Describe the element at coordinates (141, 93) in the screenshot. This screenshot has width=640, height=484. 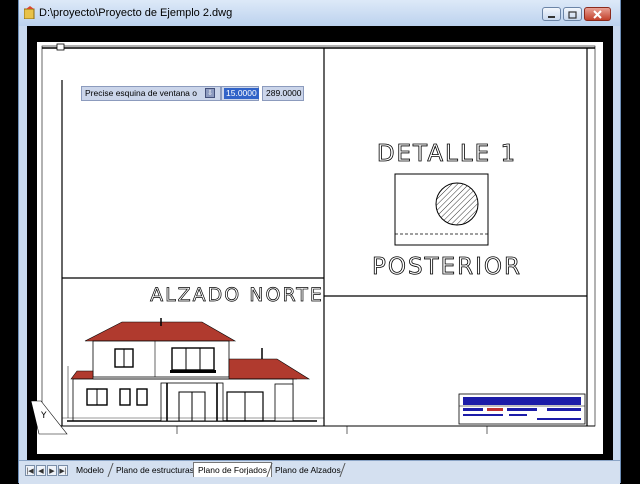
I see `command-prompt-text: Precise esquina de ventana o` at that location.